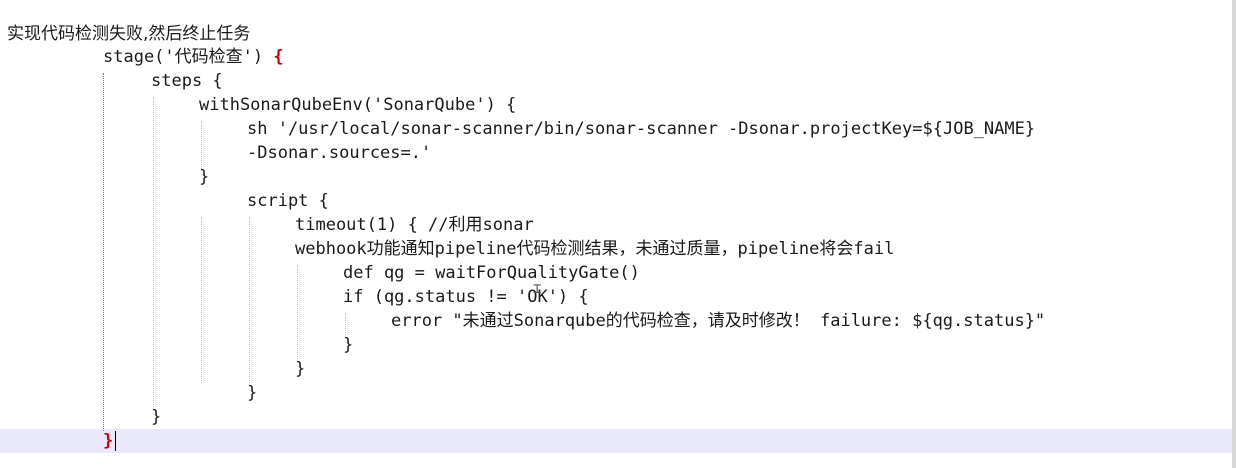  I want to click on heading-text: 实现代码检测失败,然后终止任务, so click(129, 34).